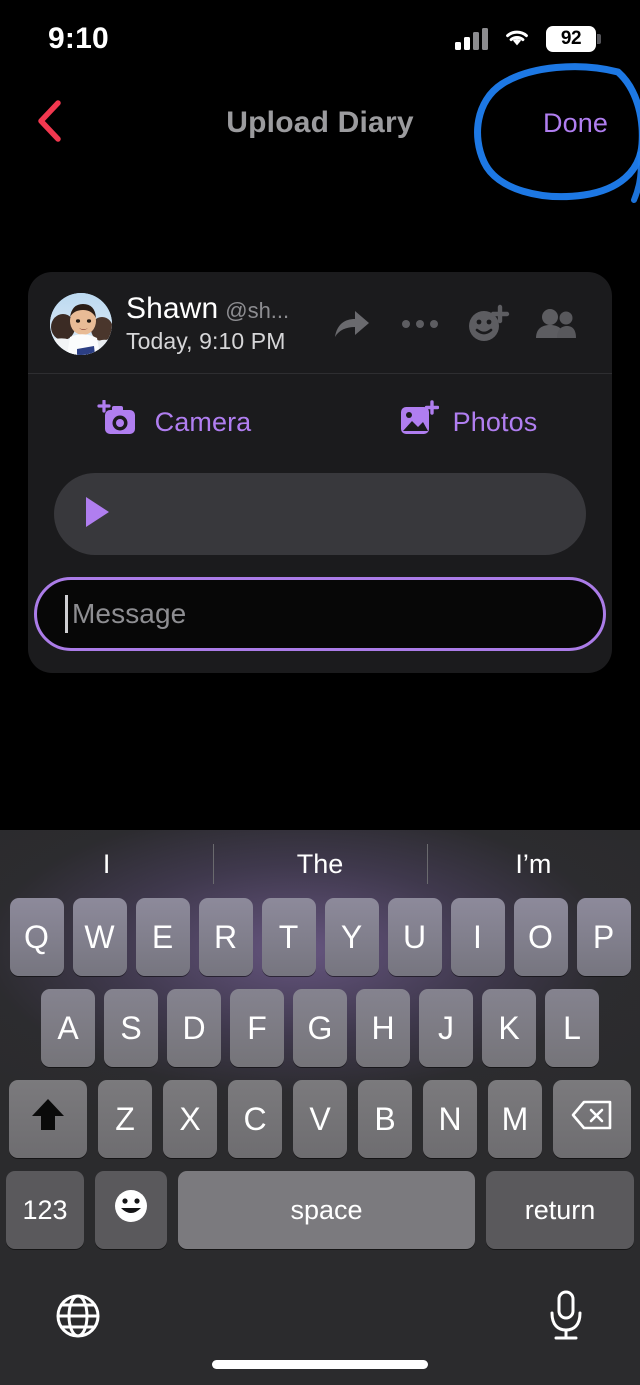 The width and height of the screenshot is (640, 1385). I want to click on post-timestamp: Today, 9:10 PM, so click(206, 341).